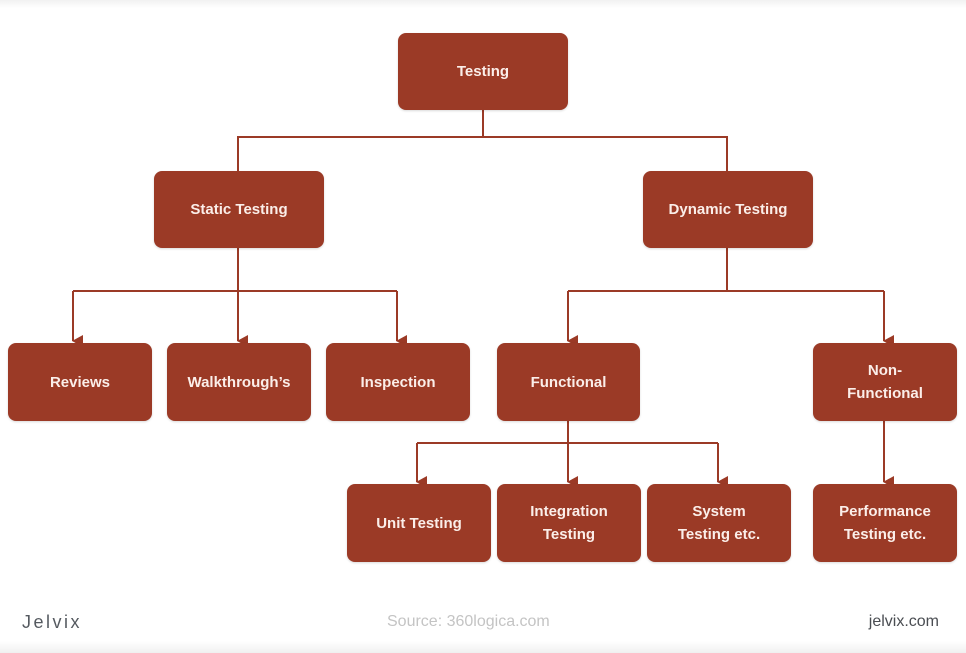 This screenshot has width=966, height=653. What do you see at coordinates (719, 523) in the screenshot?
I see `node-system-testing: System Testing etc.` at bounding box center [719, 523].